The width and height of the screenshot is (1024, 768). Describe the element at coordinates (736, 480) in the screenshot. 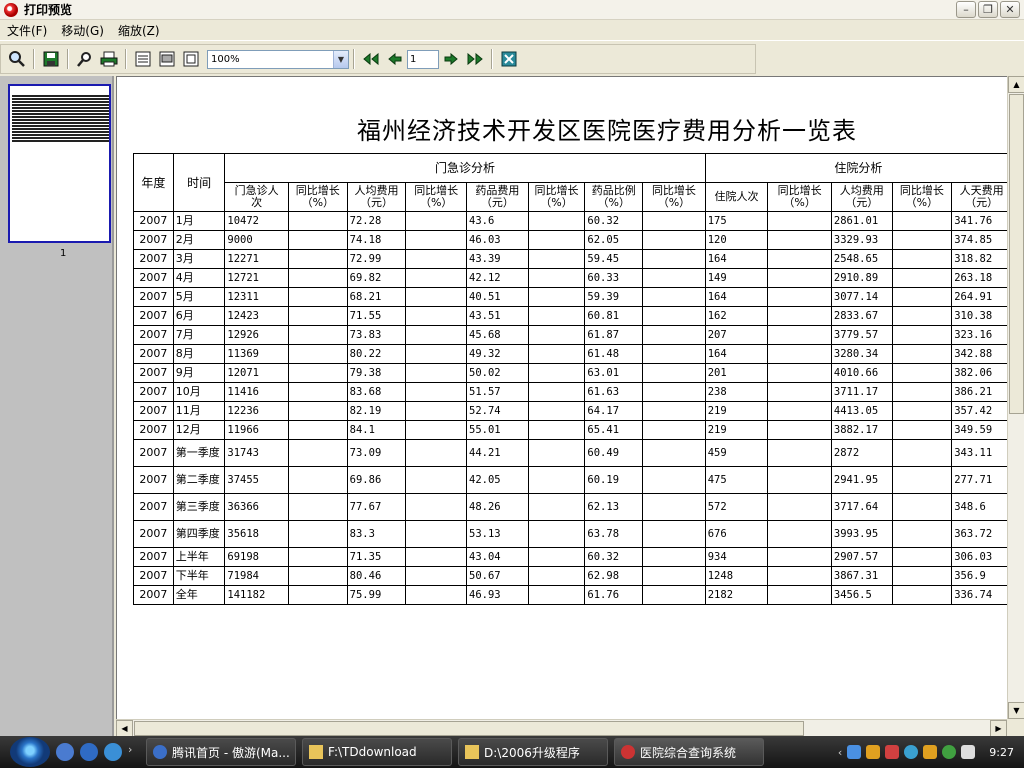

I see `table-cell: 475` at that location.